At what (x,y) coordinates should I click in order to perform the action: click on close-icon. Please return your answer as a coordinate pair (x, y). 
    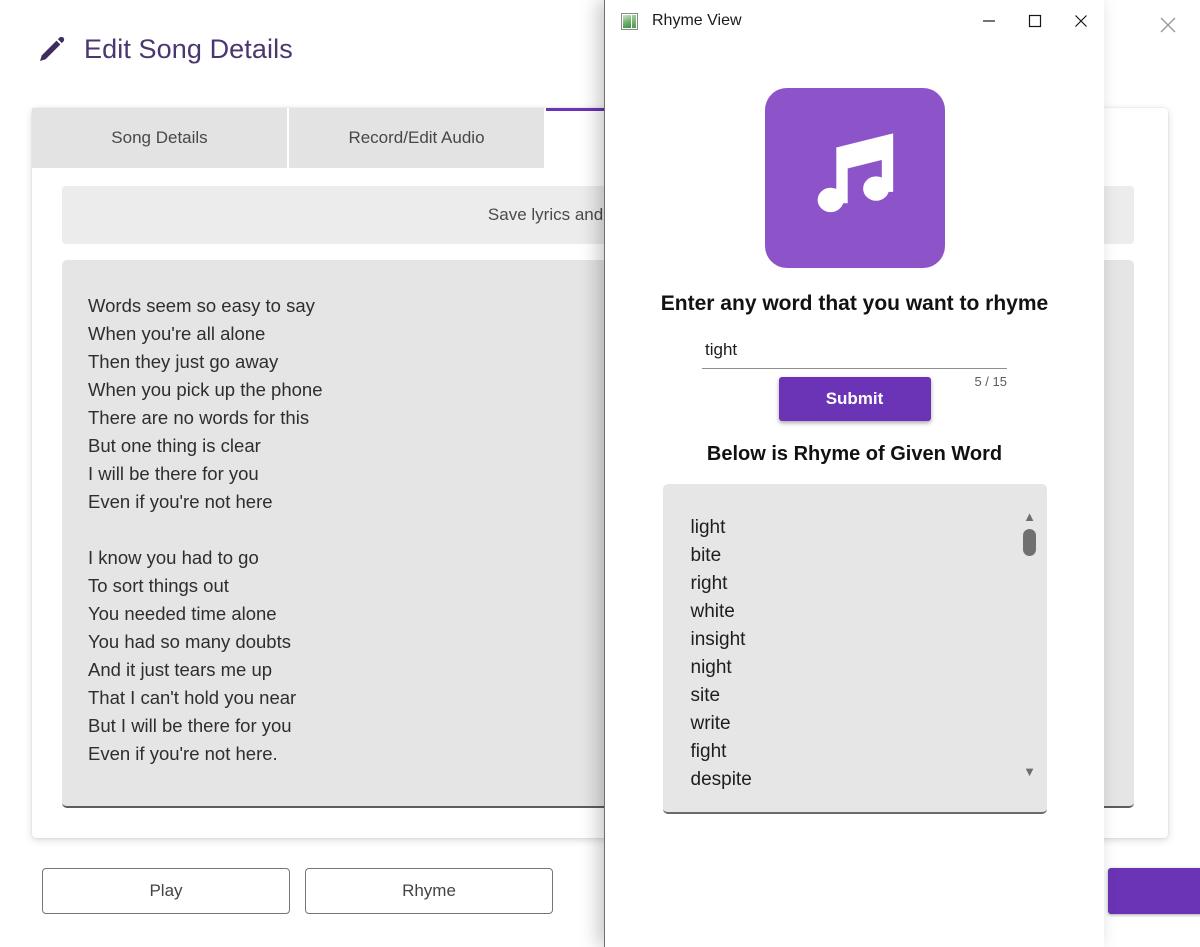
    Looking at the image, I should click on (1081, 21).